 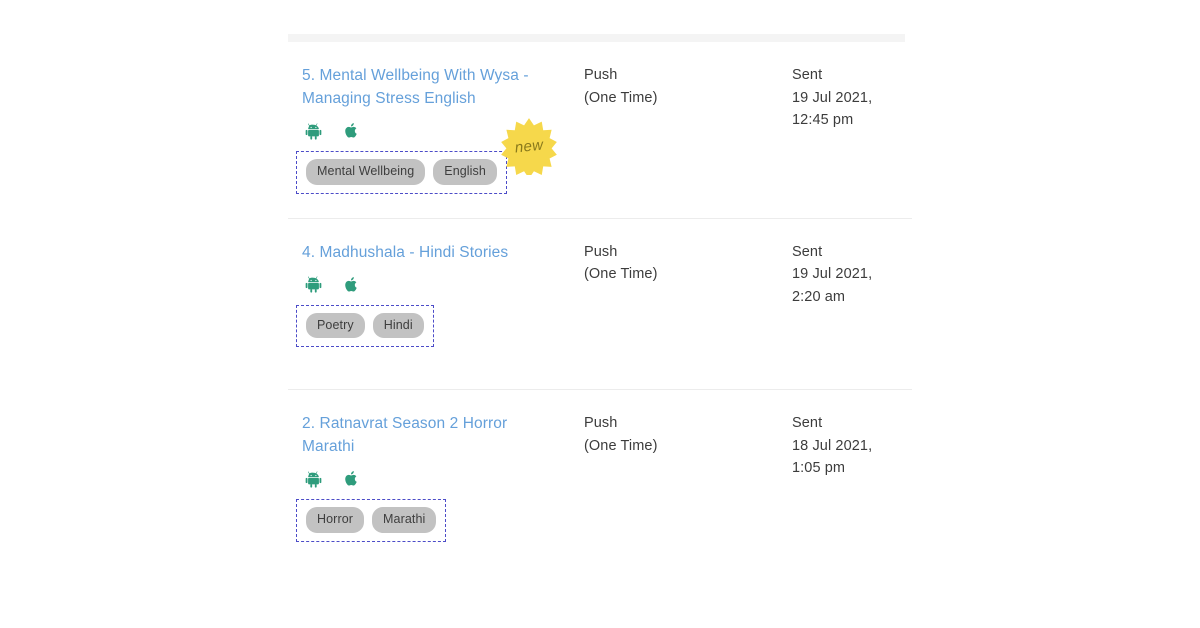 I want to click on tag-group: Horror Marathi, so click(x=371, y=520).